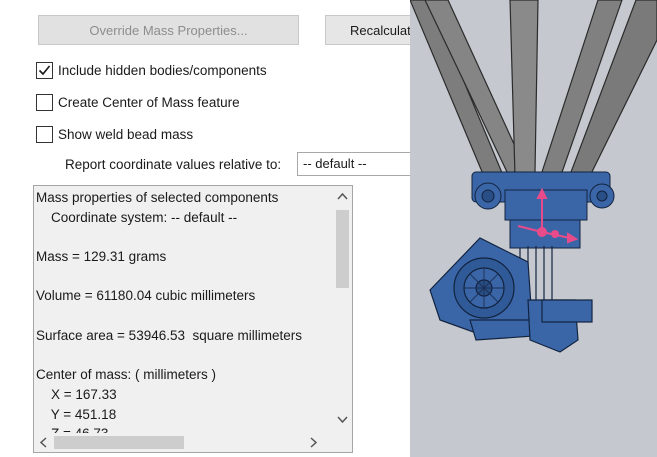 The width and height of the screenshot is (657, 457). I want to click on create-com-option: Create Center of Mass feature, so click(138, 102).